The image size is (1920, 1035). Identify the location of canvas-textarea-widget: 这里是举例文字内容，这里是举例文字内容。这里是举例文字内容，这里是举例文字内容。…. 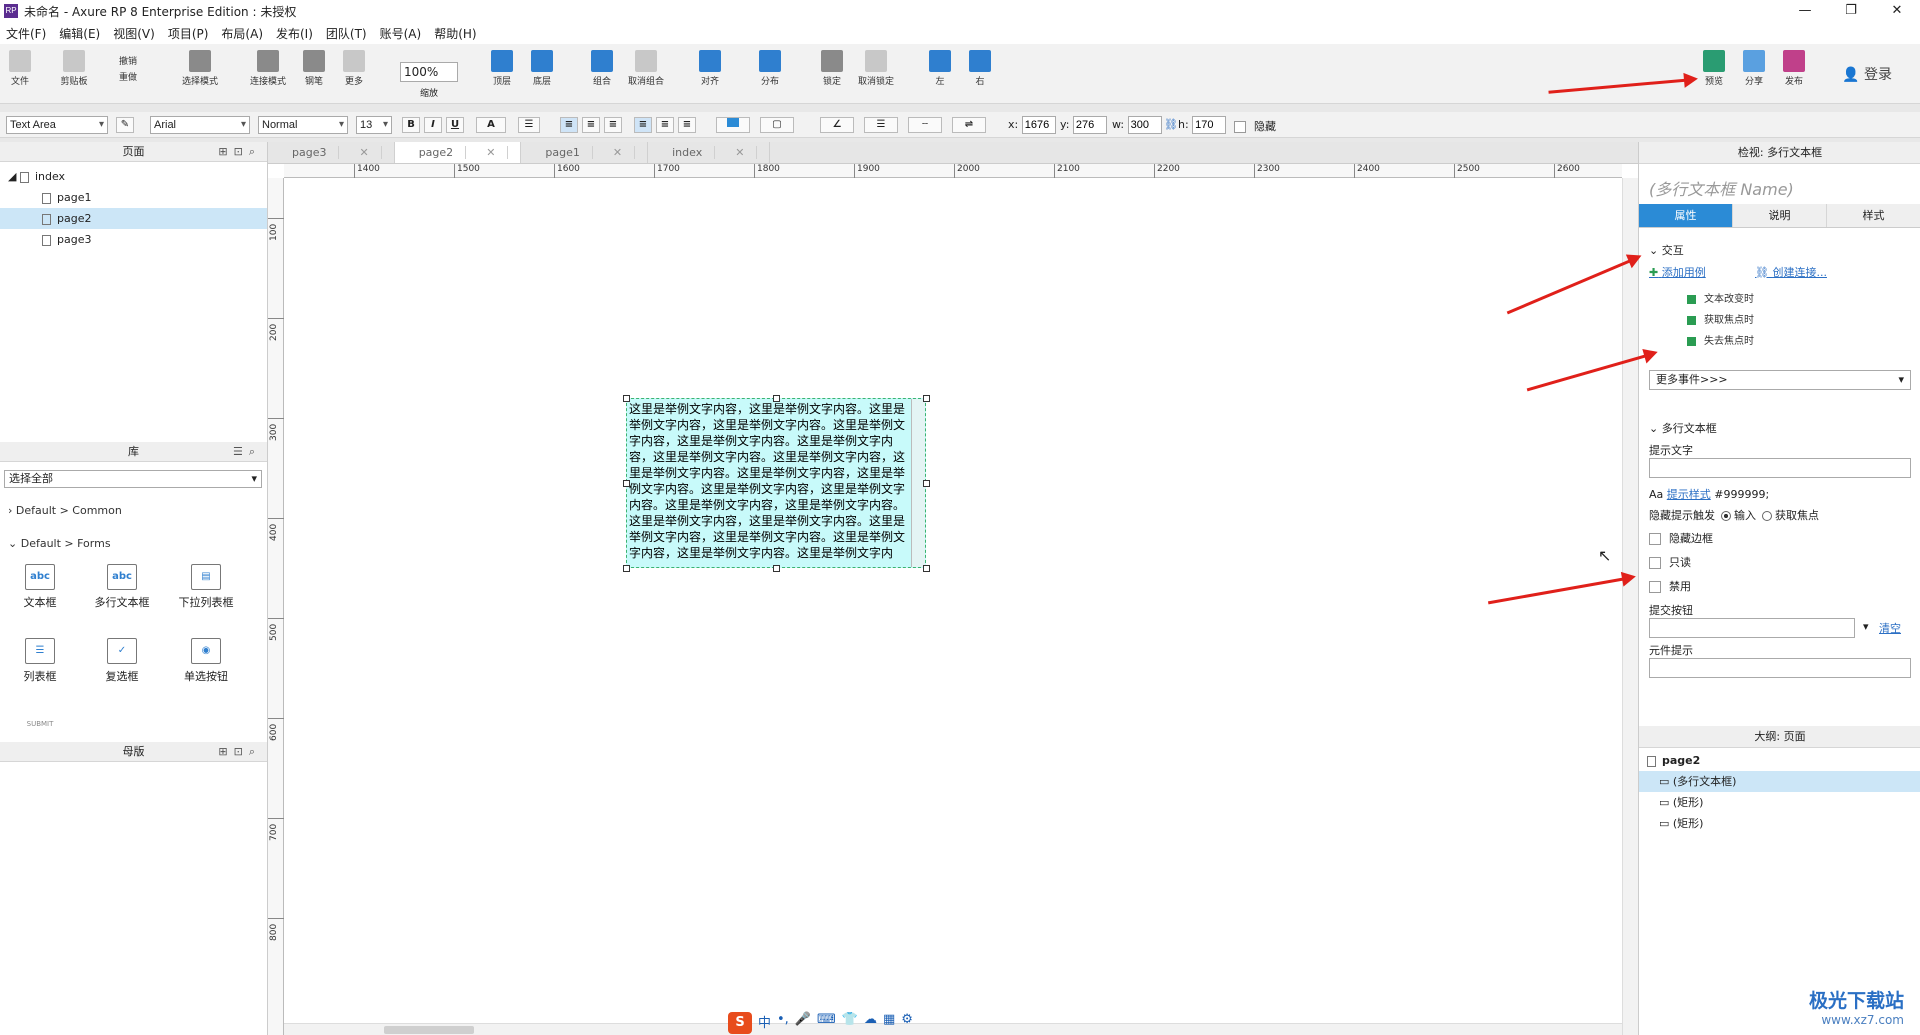
(776, 483).